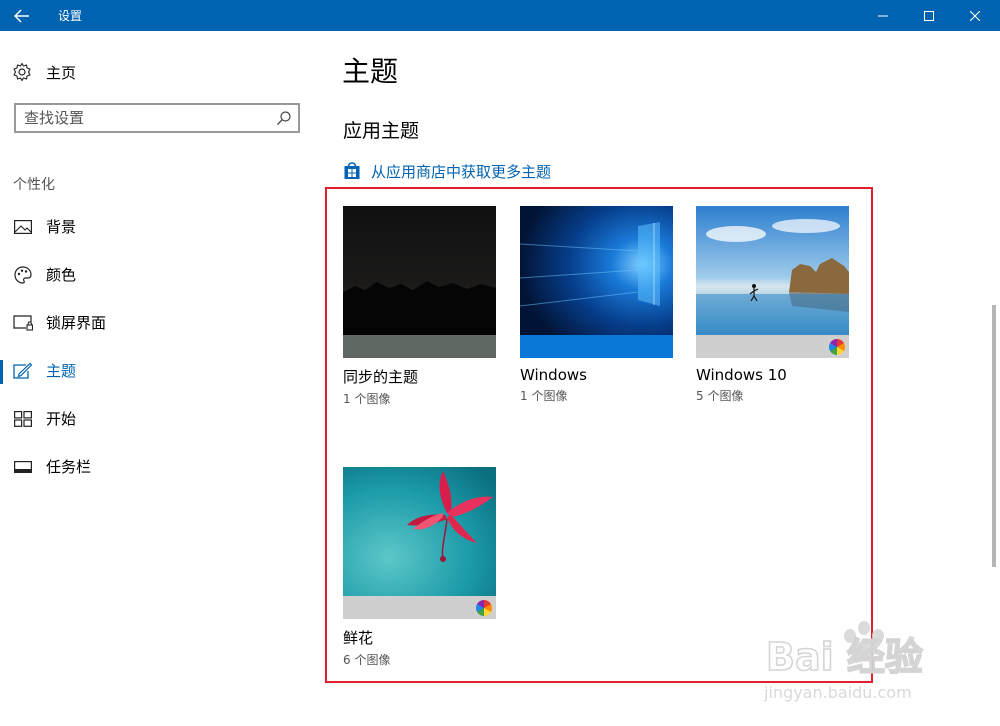 The image size is (1000, 726). I want to click on nav-list: 背景 颜色 锁屏界面 主题 开始 任务栏, so click(160, 348).